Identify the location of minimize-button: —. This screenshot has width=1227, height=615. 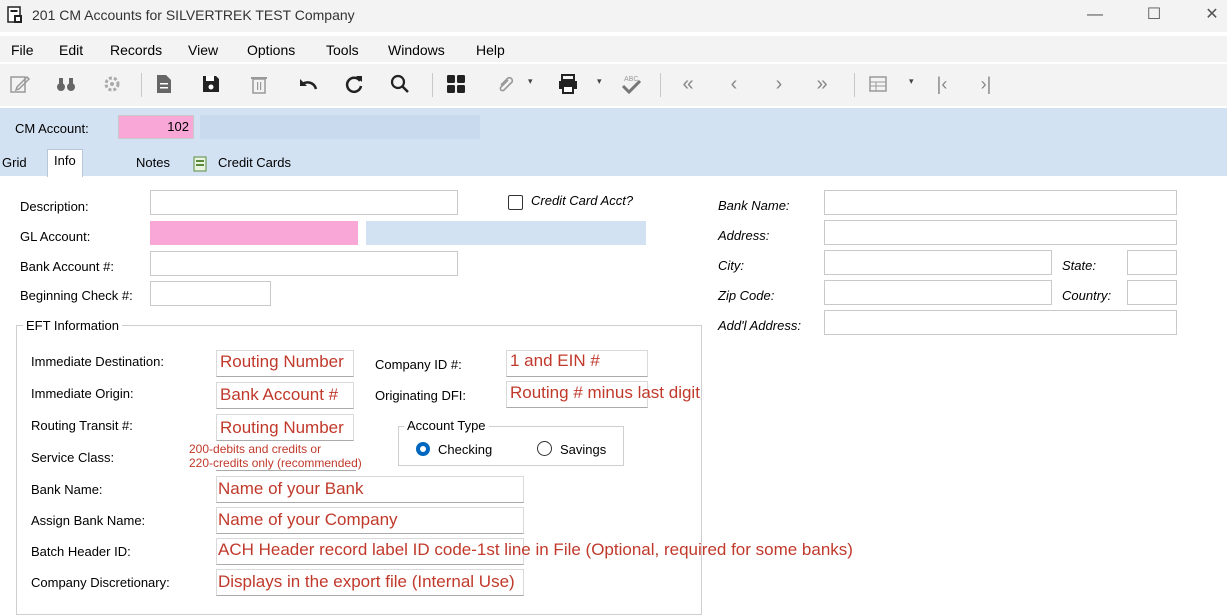
(1095, 15).